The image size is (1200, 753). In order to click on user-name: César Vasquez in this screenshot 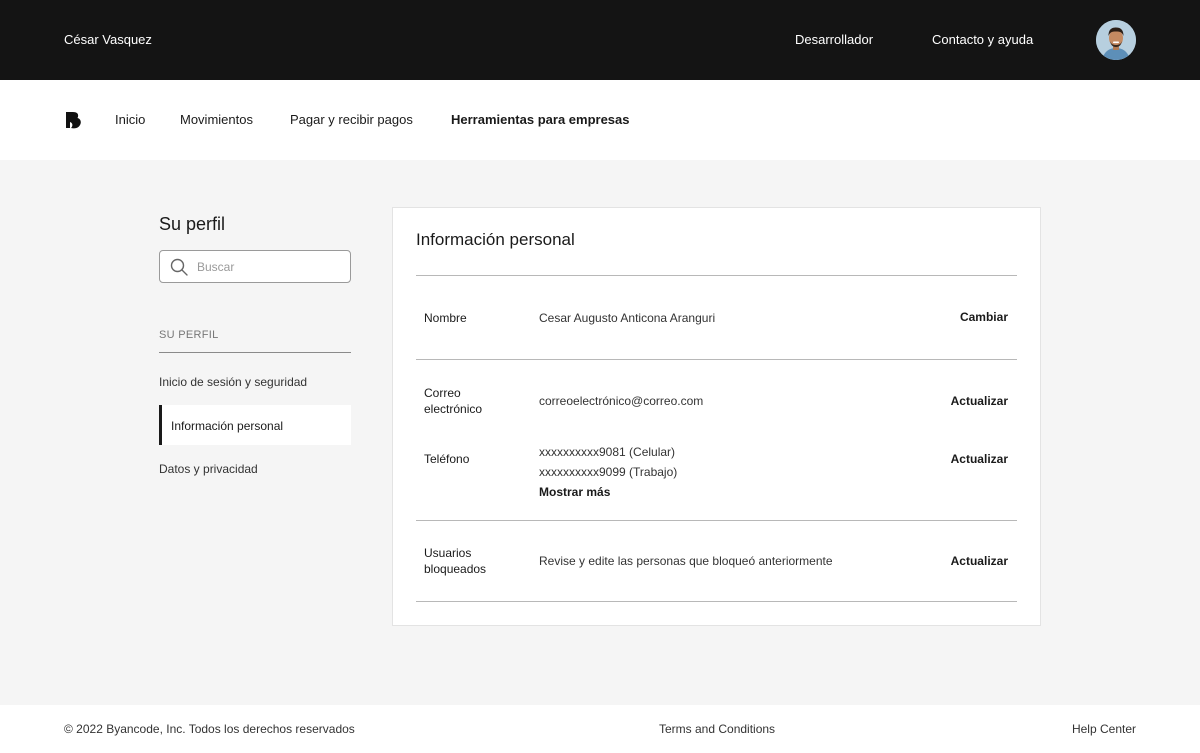, I will do `click(108, 39)`.